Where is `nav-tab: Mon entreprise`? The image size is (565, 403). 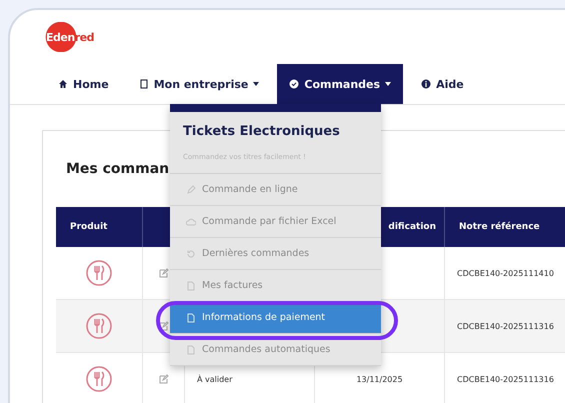 nav-tab: Mon entreprise is located at coordinates (199, 84).